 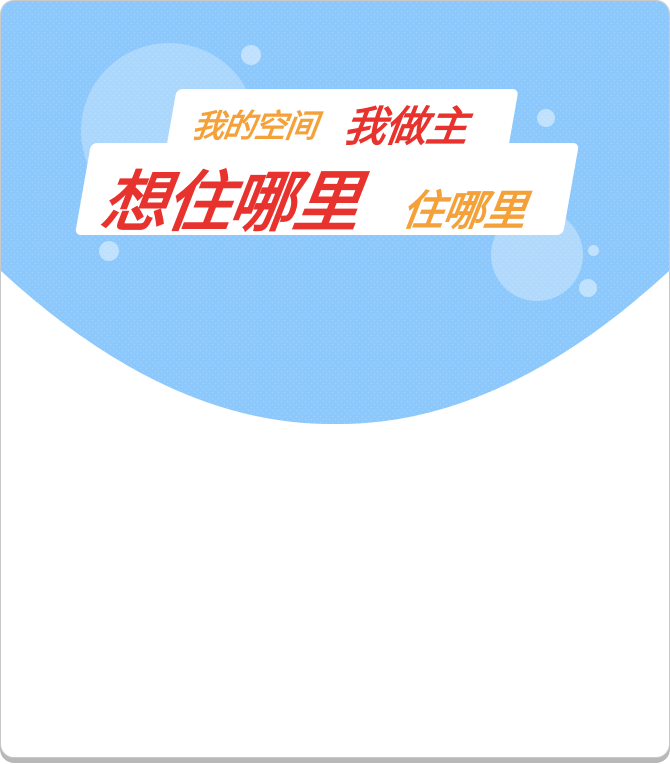 I want to click on headline-line2-left: 想住哪里, so click(x=230, y=202).